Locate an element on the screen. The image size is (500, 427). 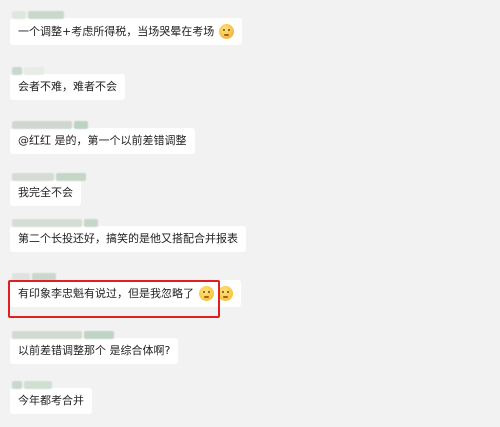
message-bubble: 我完全不会 is located at coordinates (45, 193).